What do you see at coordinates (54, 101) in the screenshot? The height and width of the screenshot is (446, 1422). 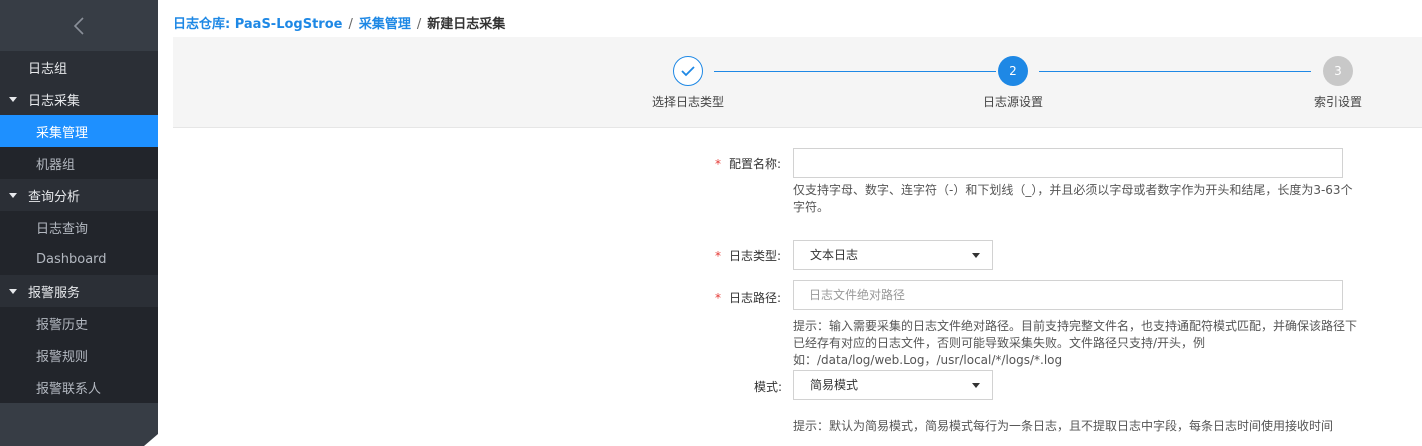 I see `sidebar-group-label: 日志采集` at bounding box center [54, 101].